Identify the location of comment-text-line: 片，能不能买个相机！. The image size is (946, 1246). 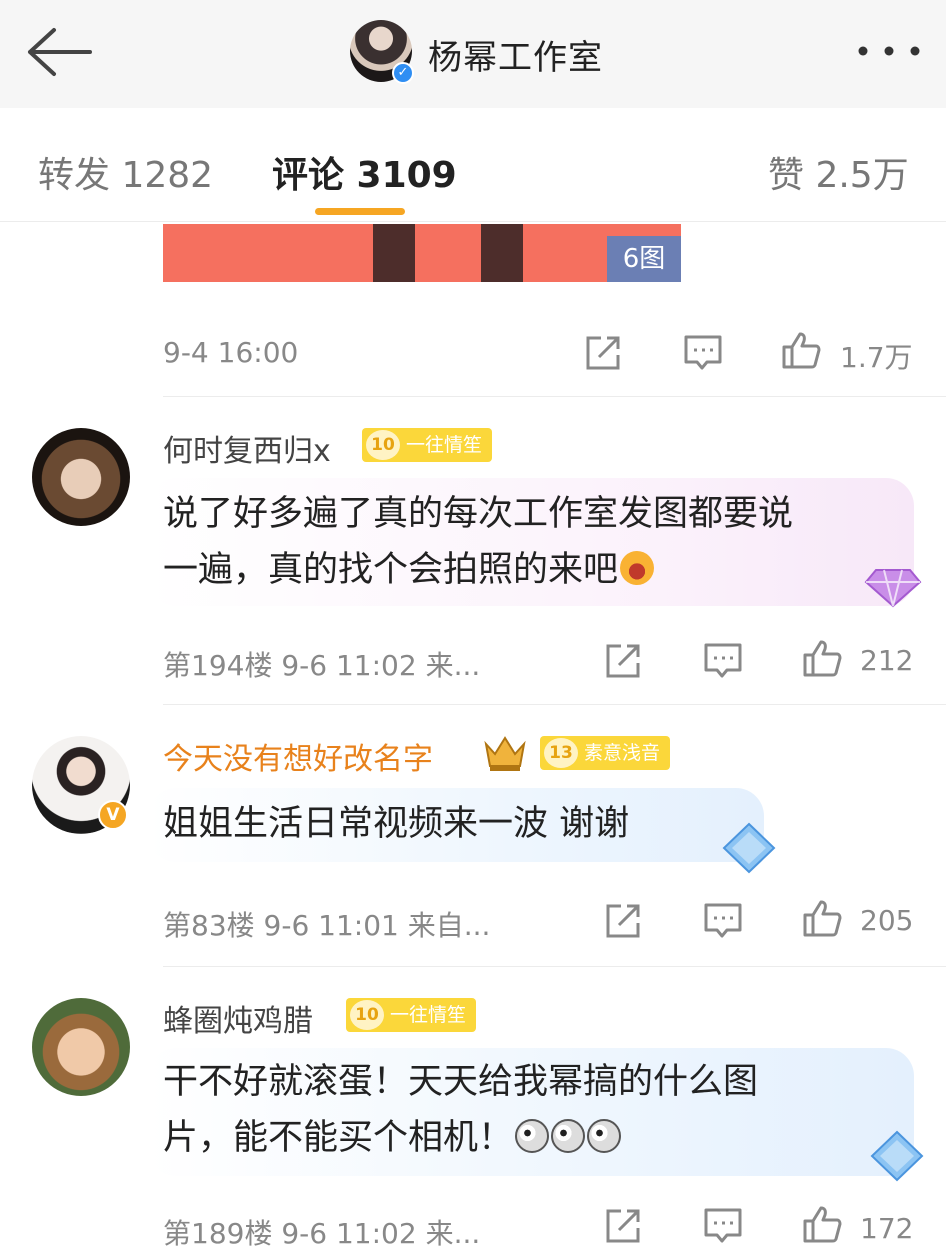
(460, 1138).